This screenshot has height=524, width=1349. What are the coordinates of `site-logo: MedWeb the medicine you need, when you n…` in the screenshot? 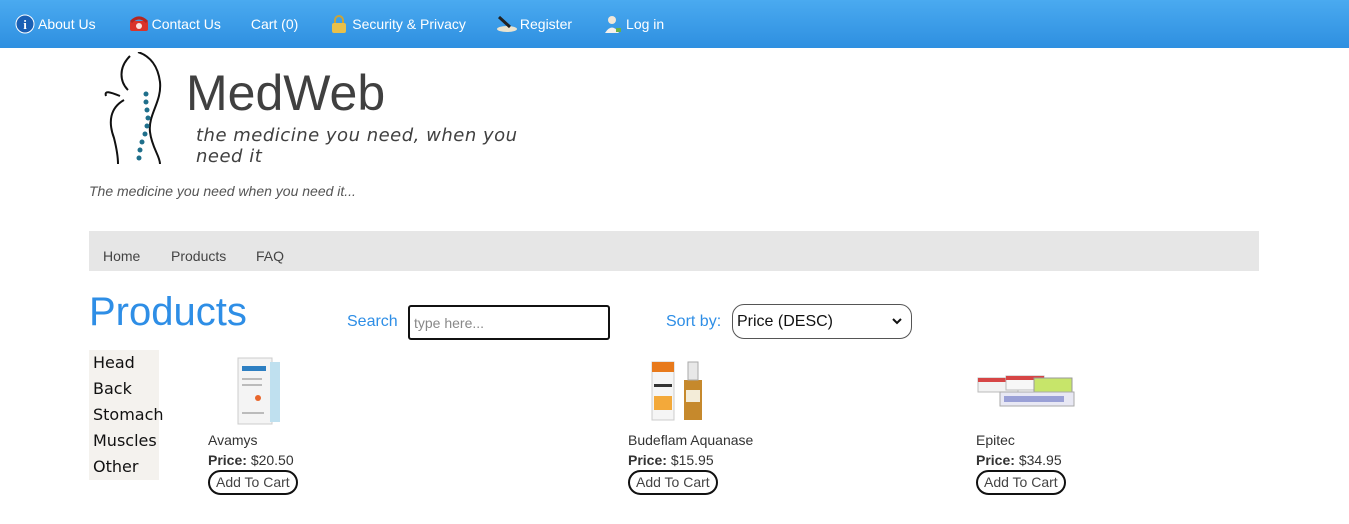 It's located at (335, 109).